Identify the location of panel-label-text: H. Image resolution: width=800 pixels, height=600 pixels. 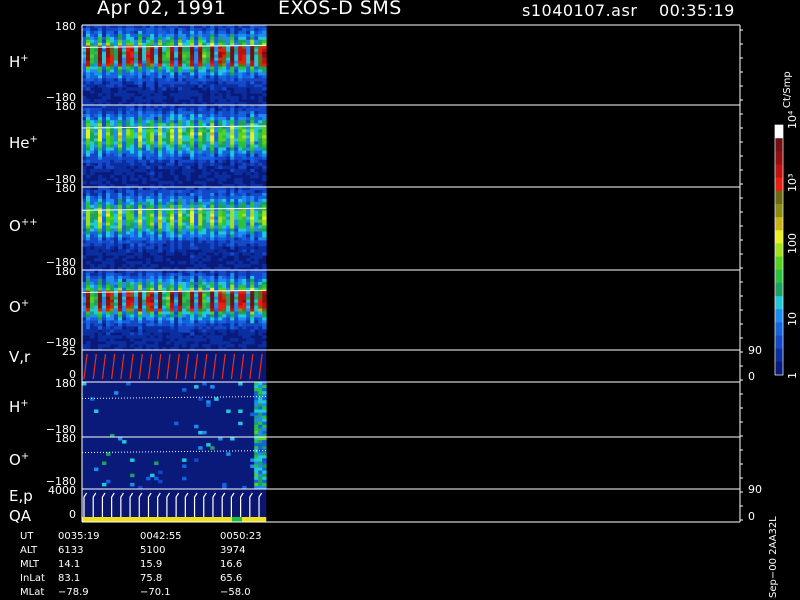
(15, 62).